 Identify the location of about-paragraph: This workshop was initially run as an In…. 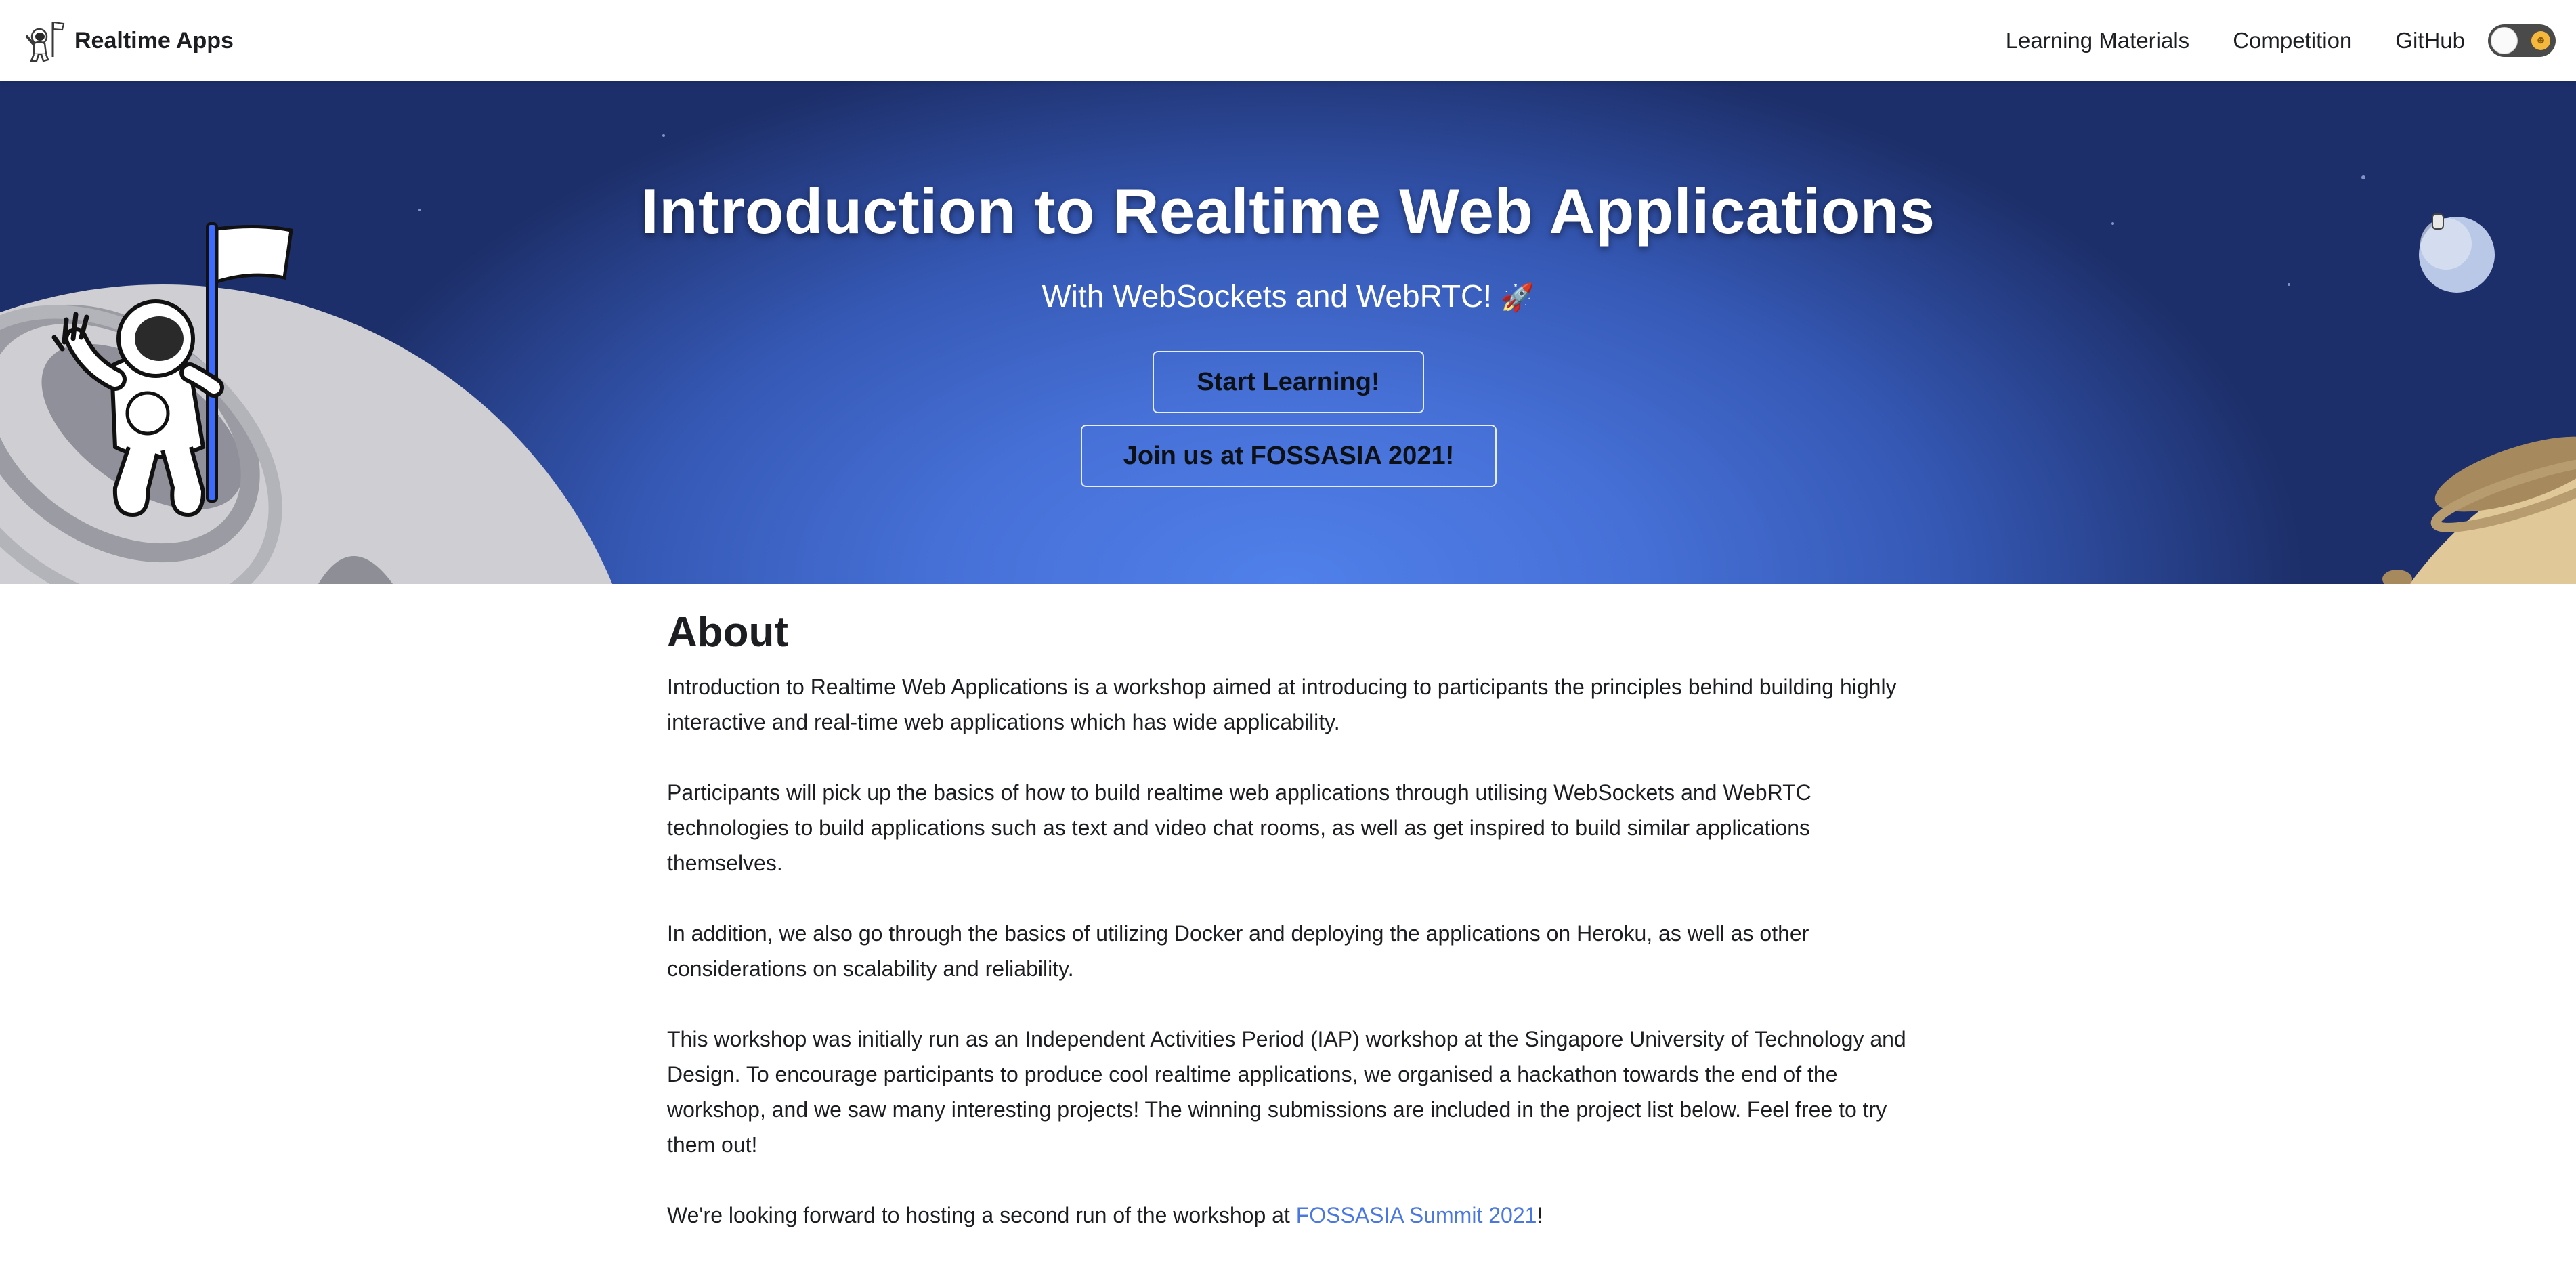
(1286, 1092).